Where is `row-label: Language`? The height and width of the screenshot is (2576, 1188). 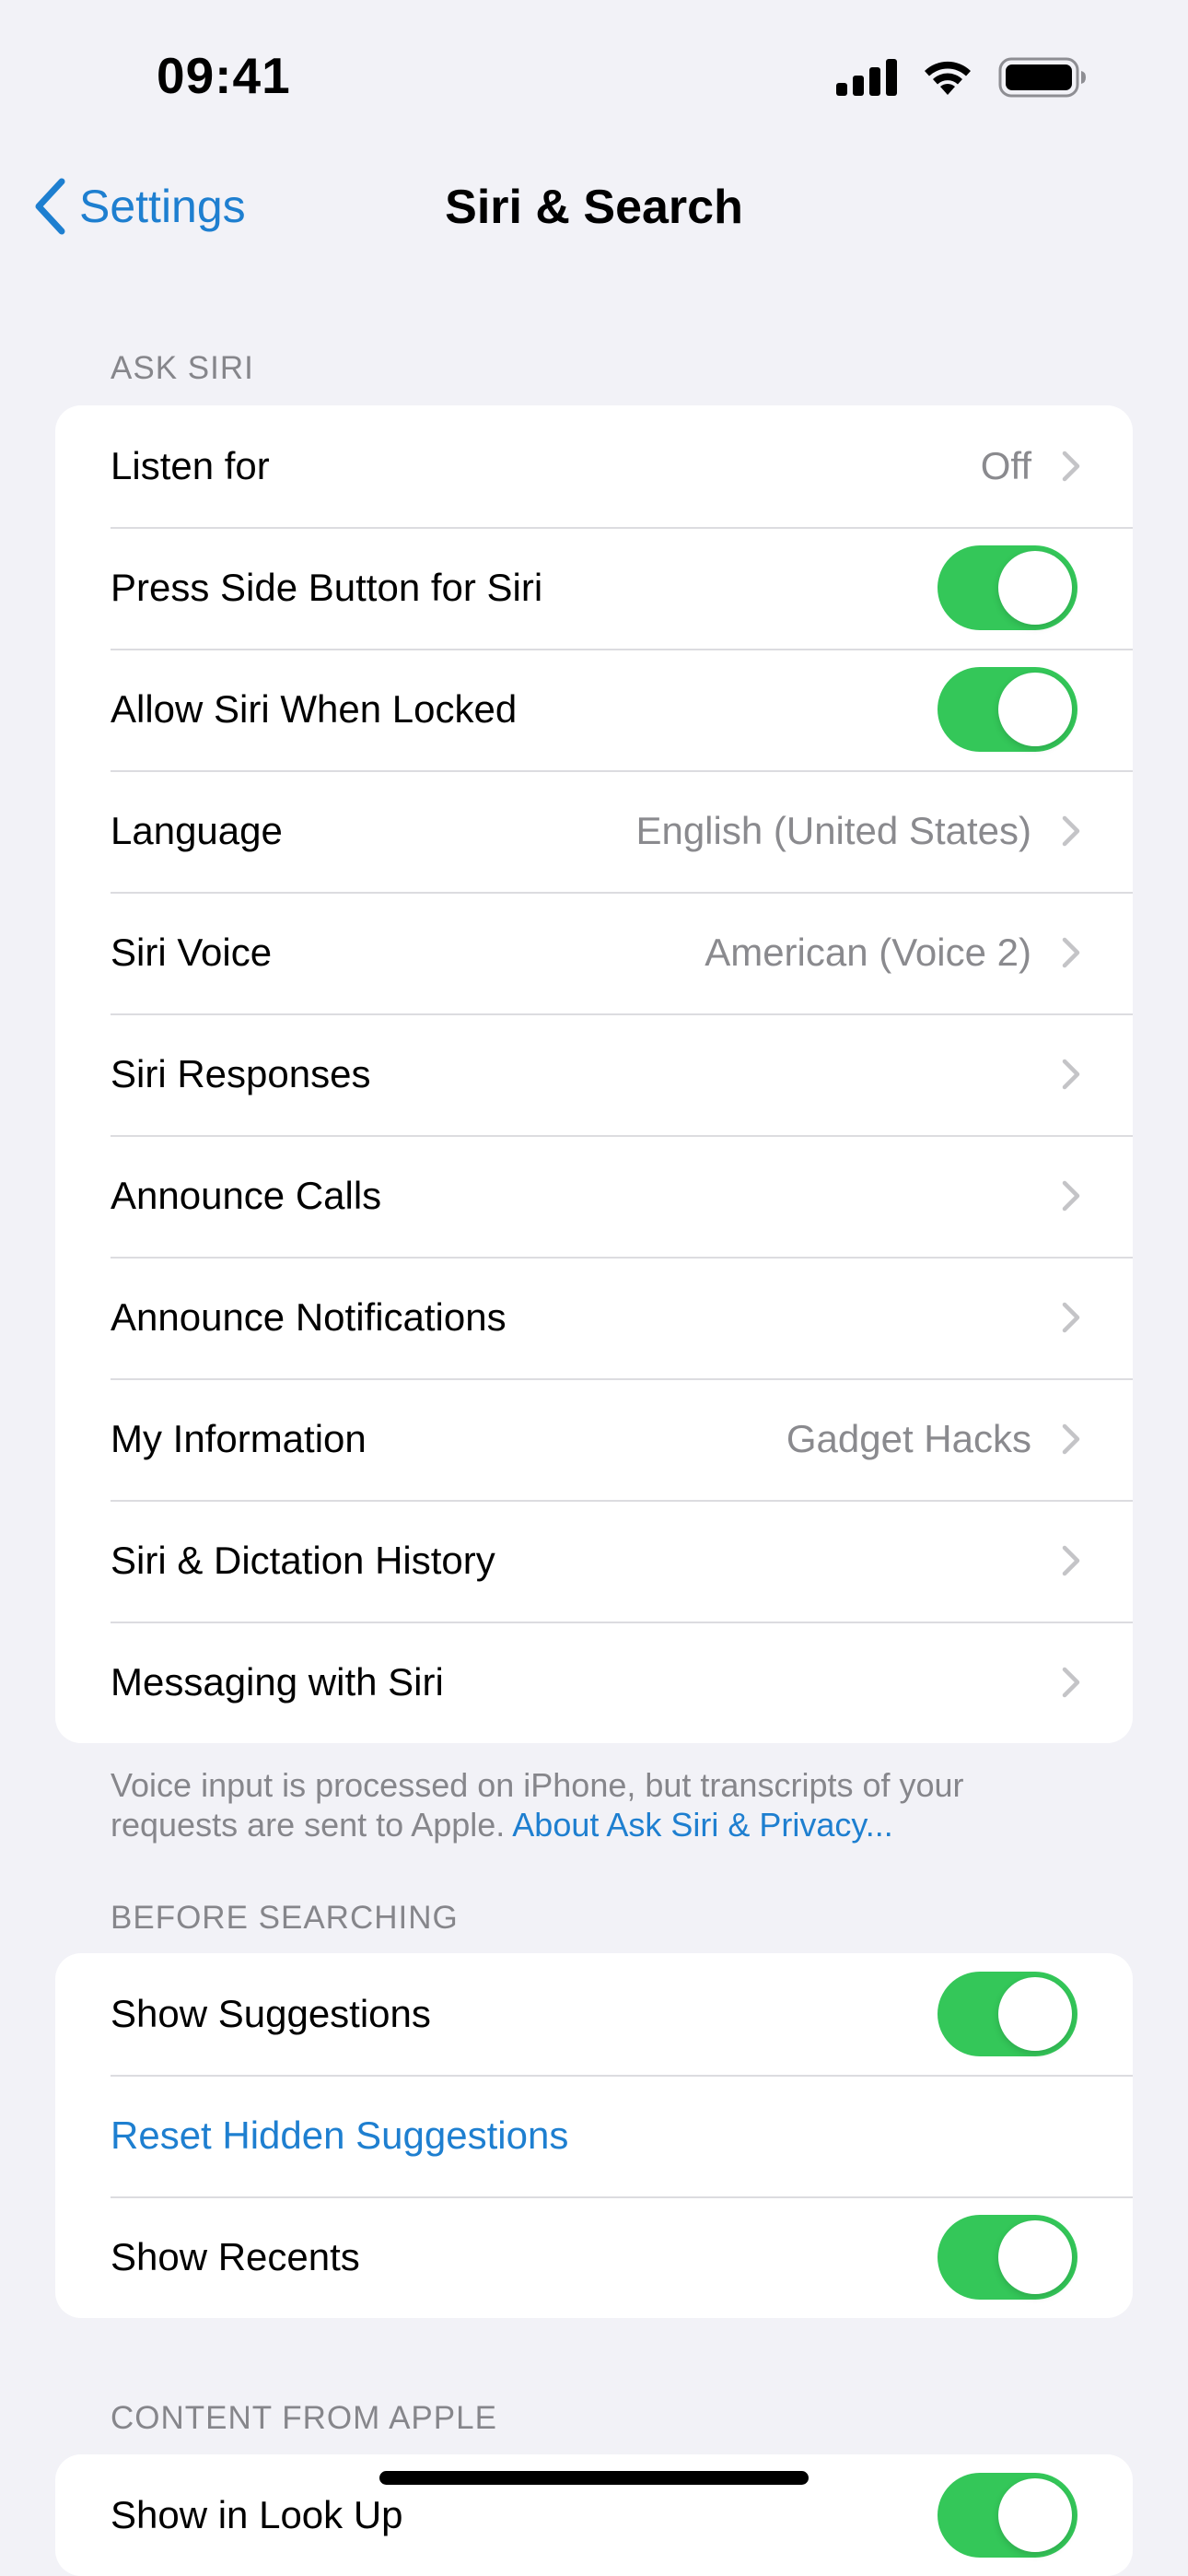 row-label: Language is located at coordinates (197, 830).